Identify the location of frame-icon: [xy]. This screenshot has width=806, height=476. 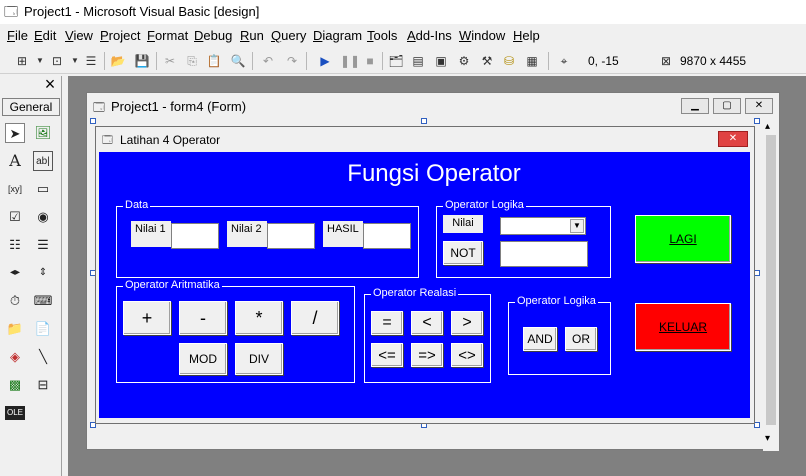
(15, 189).